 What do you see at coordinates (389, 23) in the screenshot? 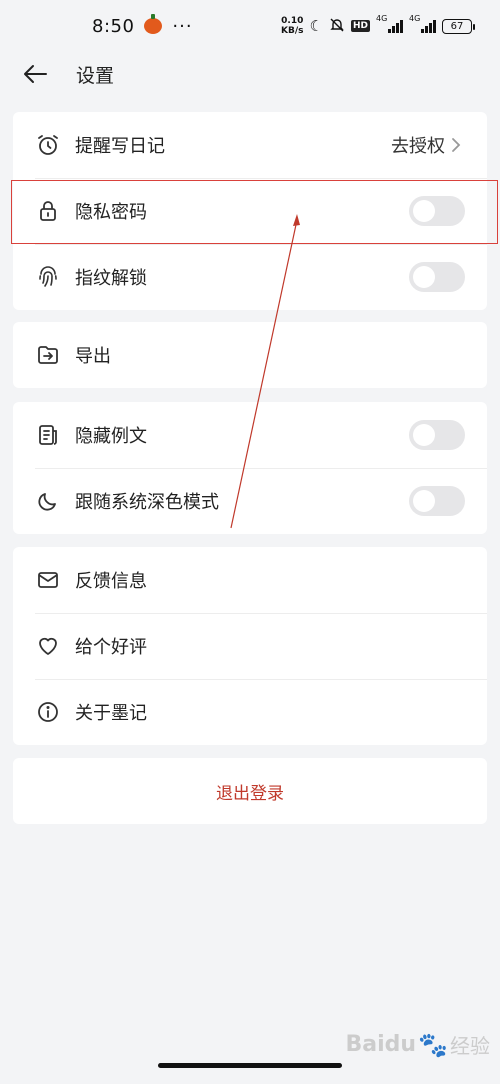
I see `signal-icon-1: 4G` at bounding box center [389, 23].